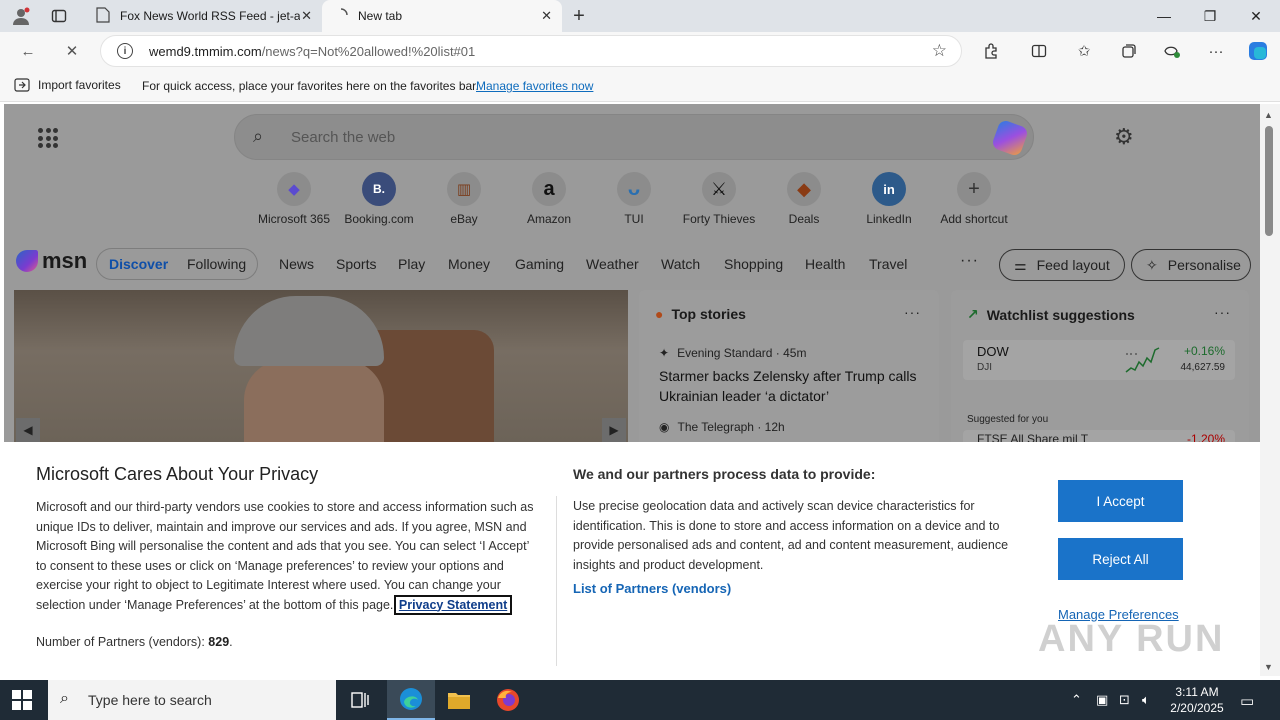 The height and width of the screenshot is (720, 1280). What do you see at coordinates (939, 51) in the screenshot?
I see `favorite-star-icon: ☆` at bounding box center [939, 51].